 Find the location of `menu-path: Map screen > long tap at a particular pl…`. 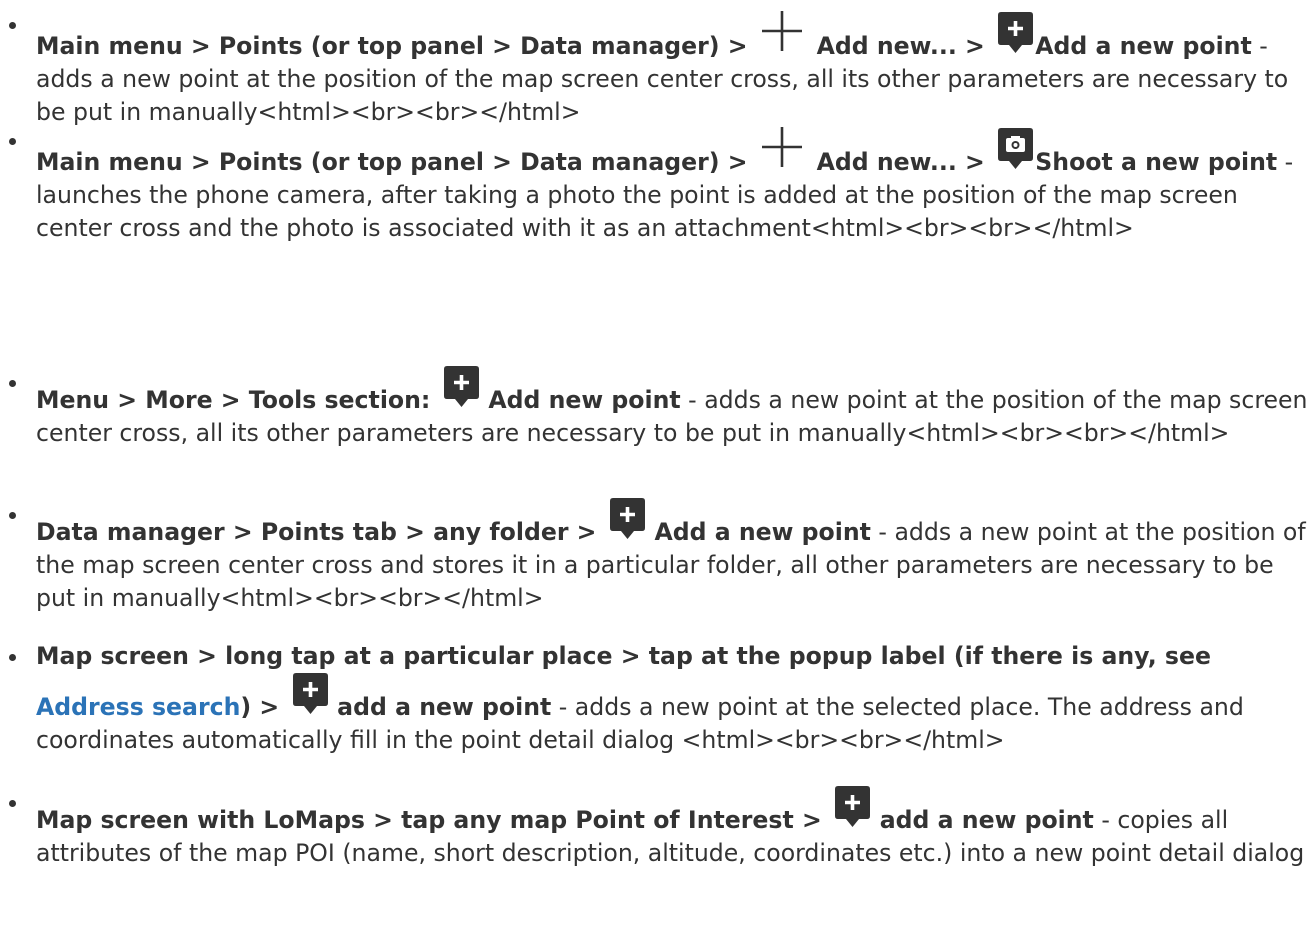

menu-path: Map screen > long tap at a particular pl… is located at coordinates (623, 656).